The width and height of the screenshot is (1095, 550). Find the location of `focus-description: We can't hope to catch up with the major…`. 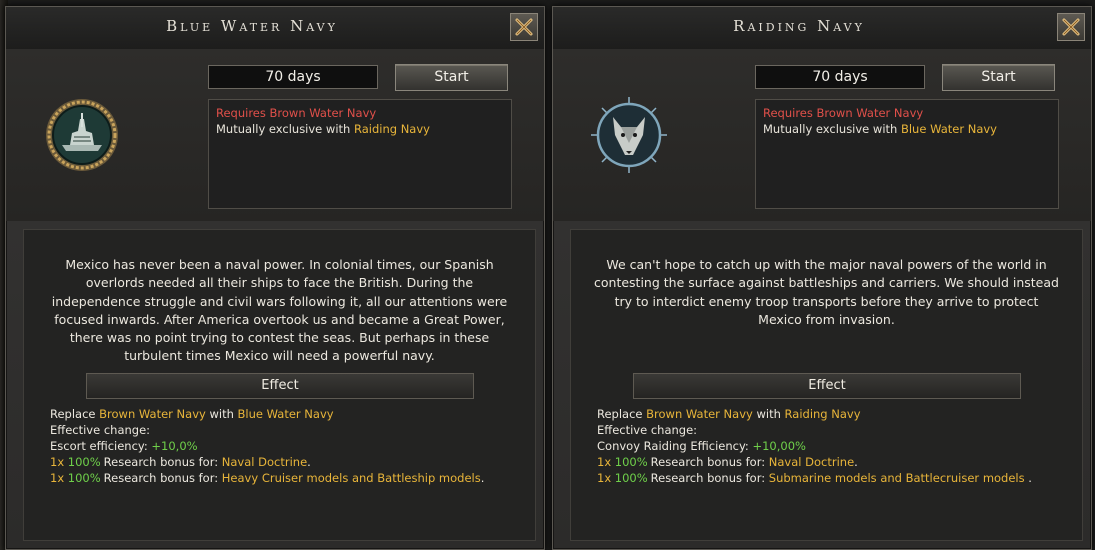

focus-description: We can't hope to catch up with the major… is located at coordinates (826, 292).